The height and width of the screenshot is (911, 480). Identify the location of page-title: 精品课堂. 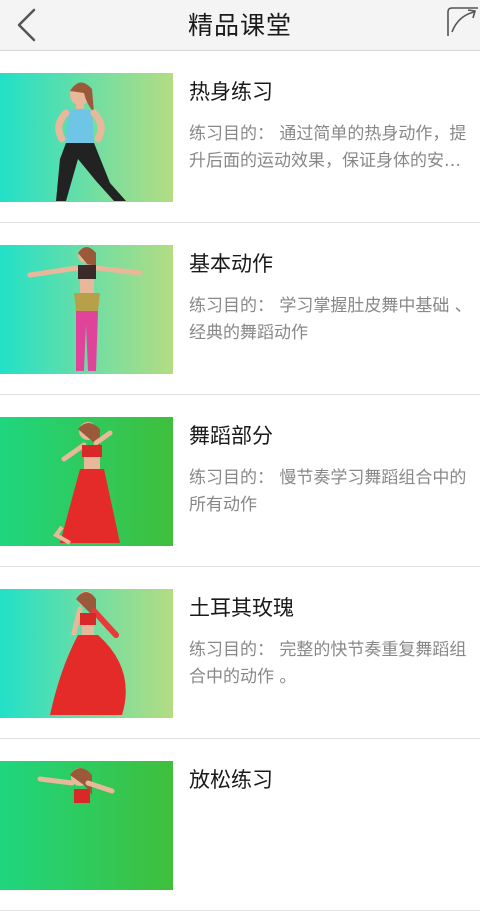
(239, 25).